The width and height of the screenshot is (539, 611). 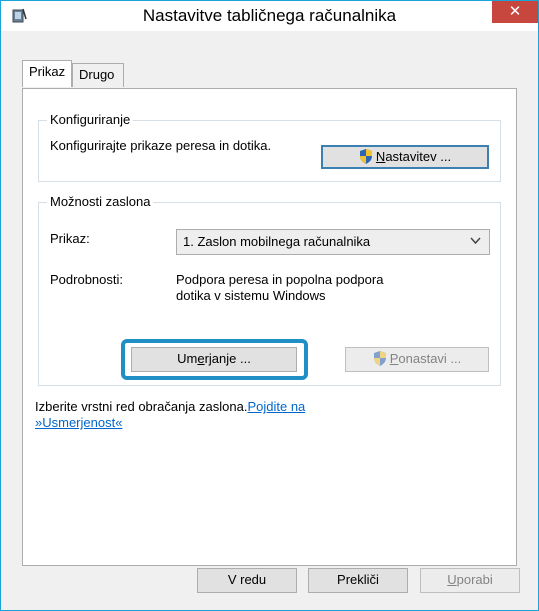 I want to click on tab-drugo: Drugo, so click(x=98, y=75).